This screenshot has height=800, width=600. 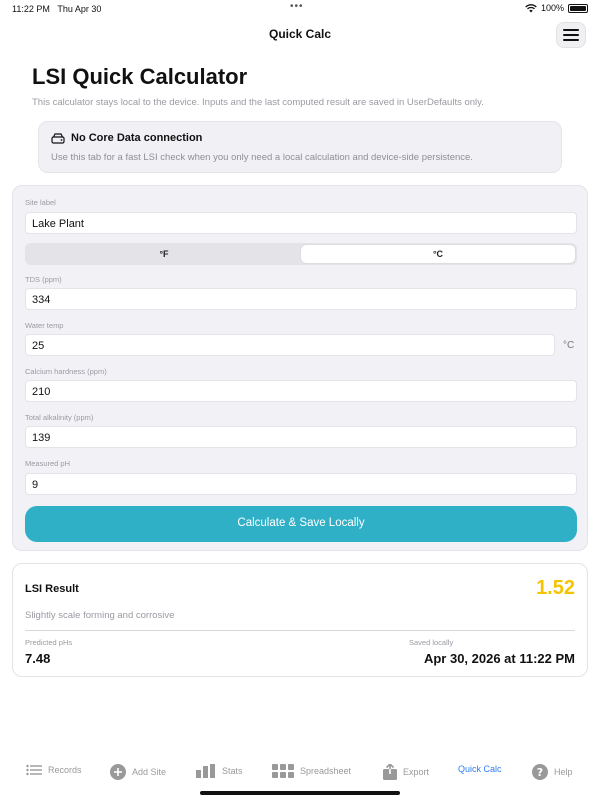 What do you see at coordinates (297, 6) in the screenshot?
I see `multitask-dots: •••` at bounding box center [297, 6].